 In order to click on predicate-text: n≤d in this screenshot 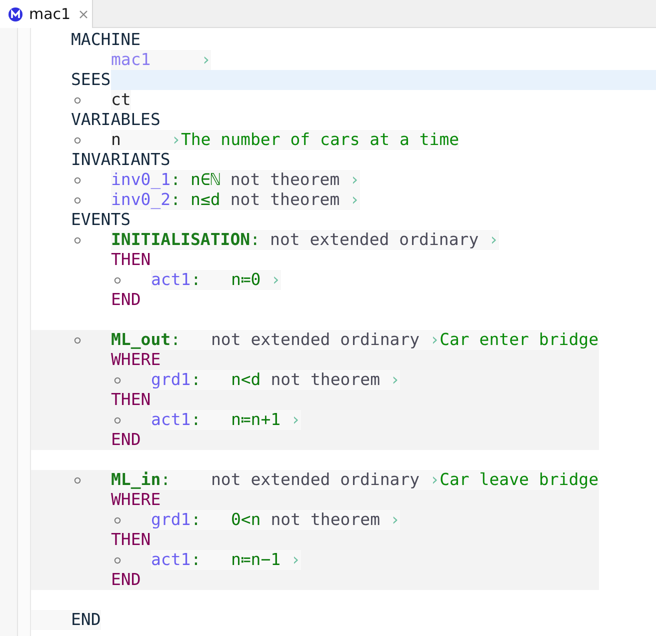, I will do `click(205, 200)`.